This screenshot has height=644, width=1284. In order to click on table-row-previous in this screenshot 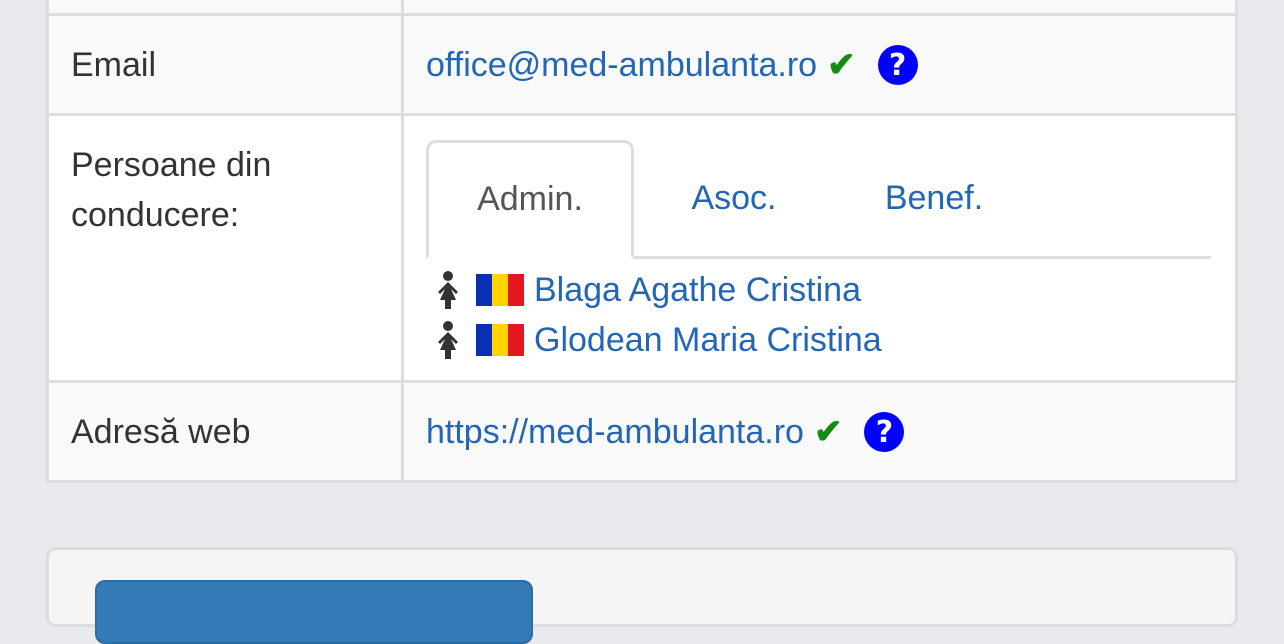, I will do `click(642, 8)`.